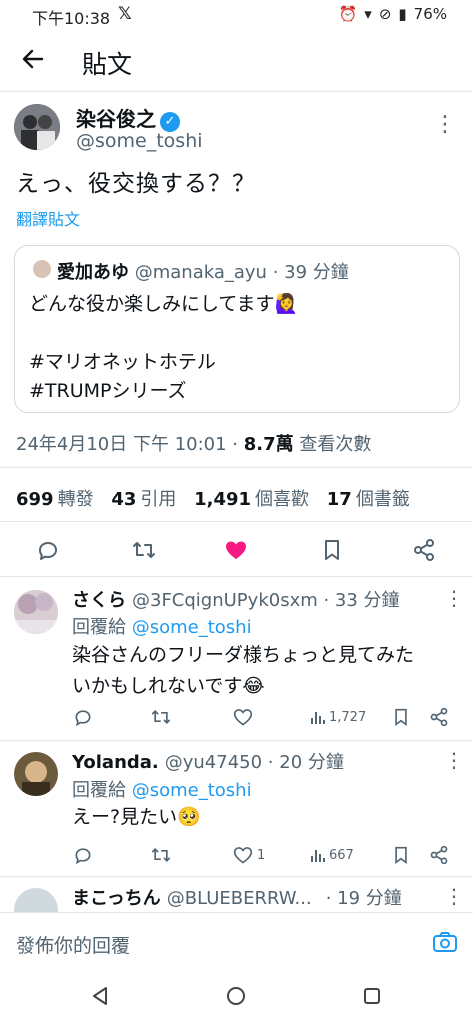 This screenshot has height=1024, width=473. I want to click on nav-home-icon, so click(236, 996).